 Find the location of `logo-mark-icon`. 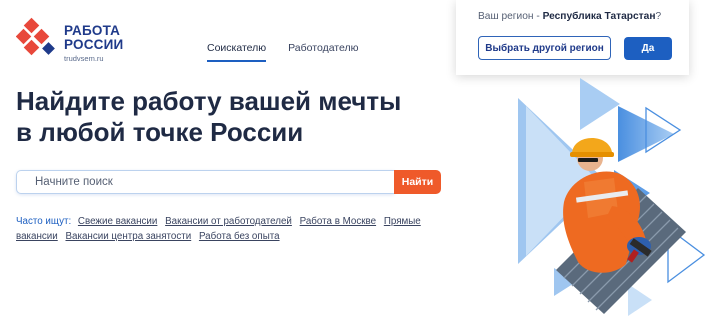

logo-mark-icon is located at coordinates (35, 36).